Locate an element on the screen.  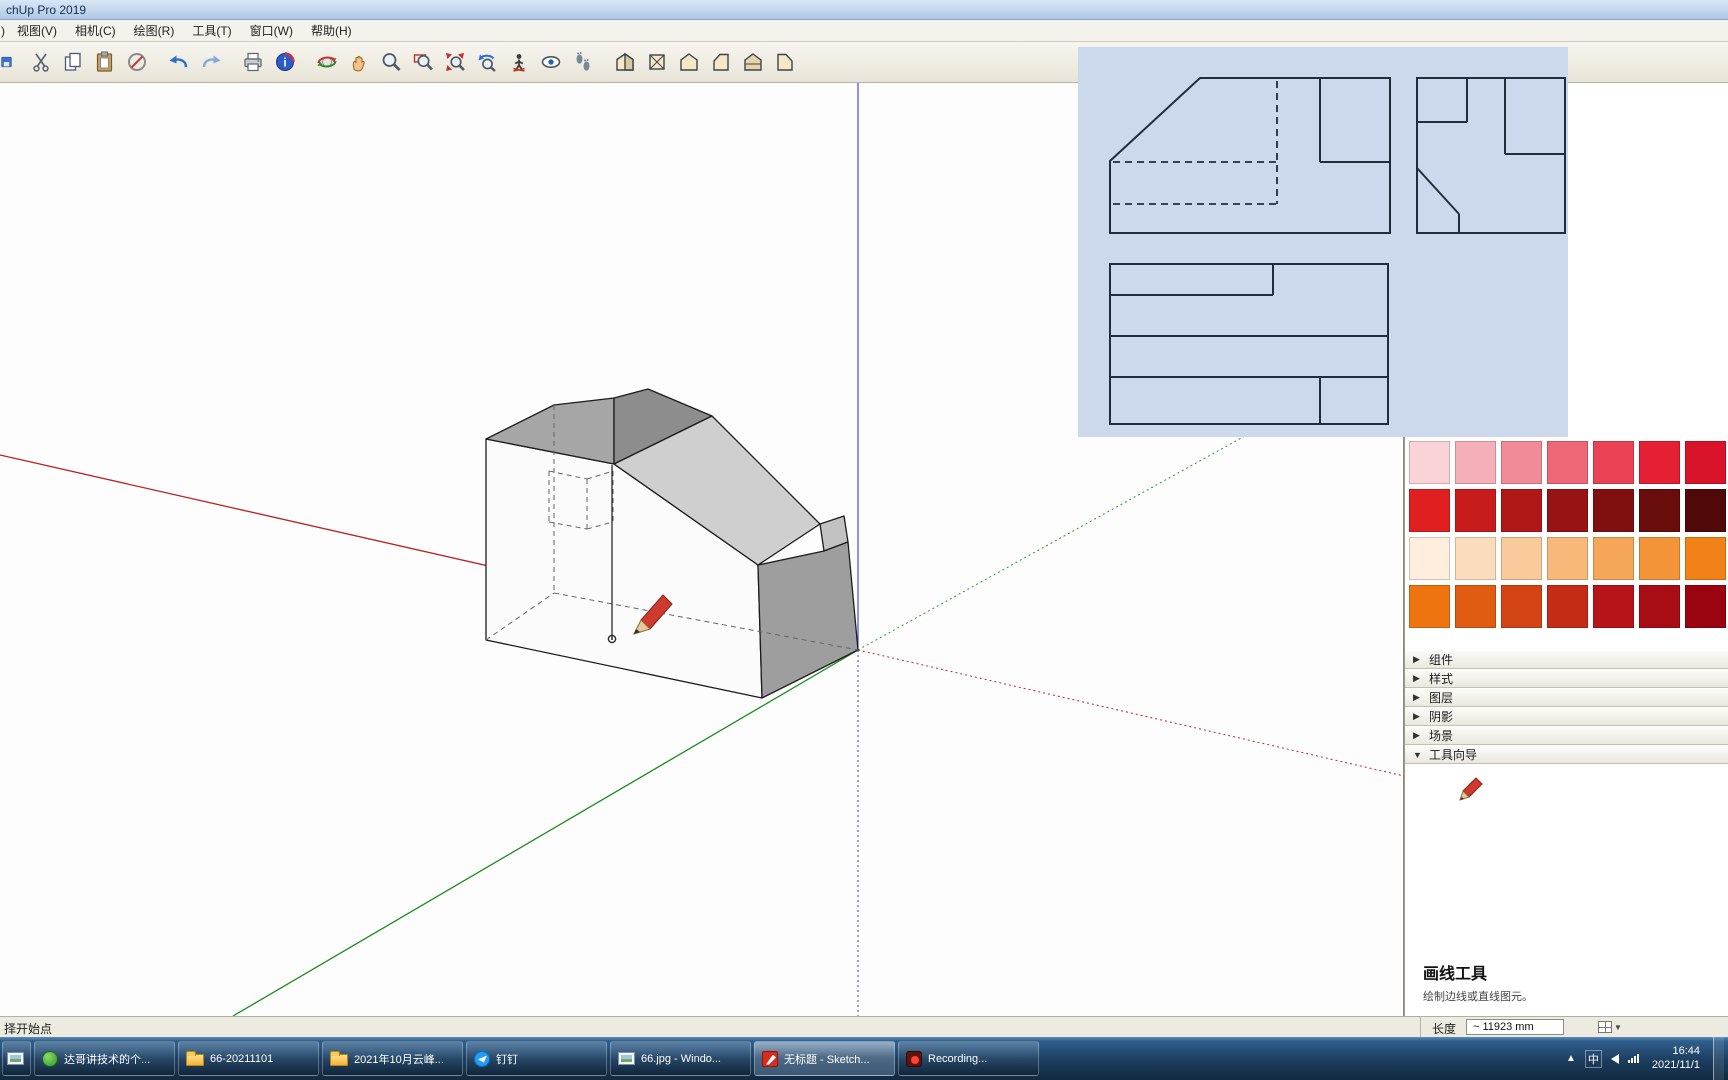
menu-item: 绘图(R) is located at coordinates (154, 30).